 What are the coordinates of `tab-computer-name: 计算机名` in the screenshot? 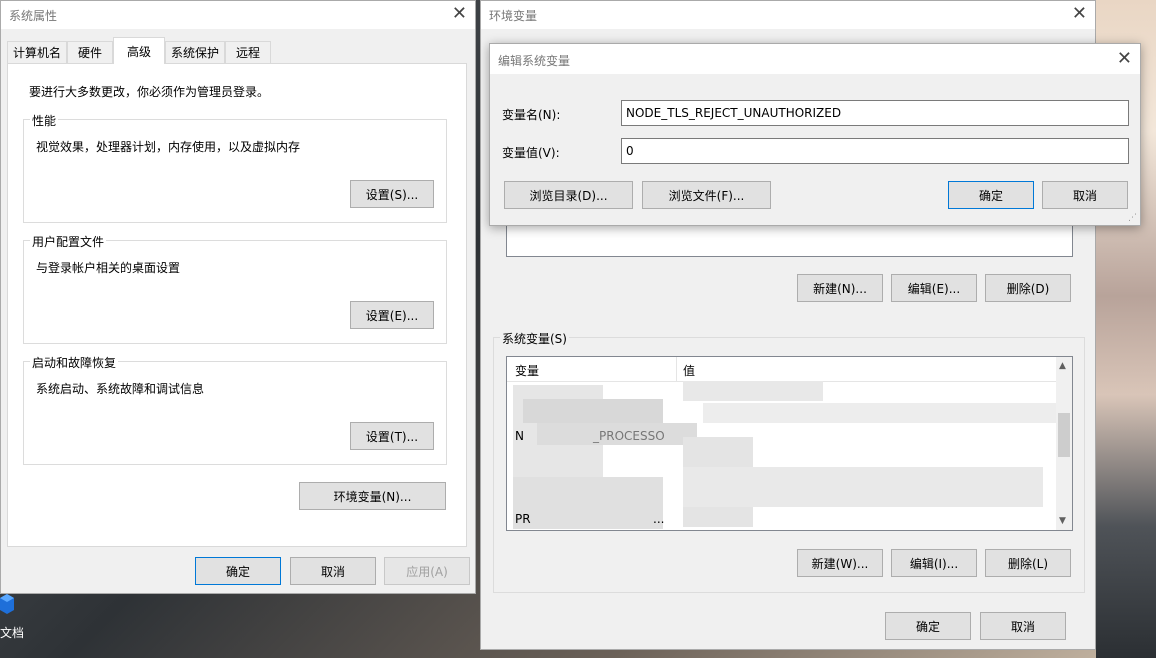 It's located at (37, 52).